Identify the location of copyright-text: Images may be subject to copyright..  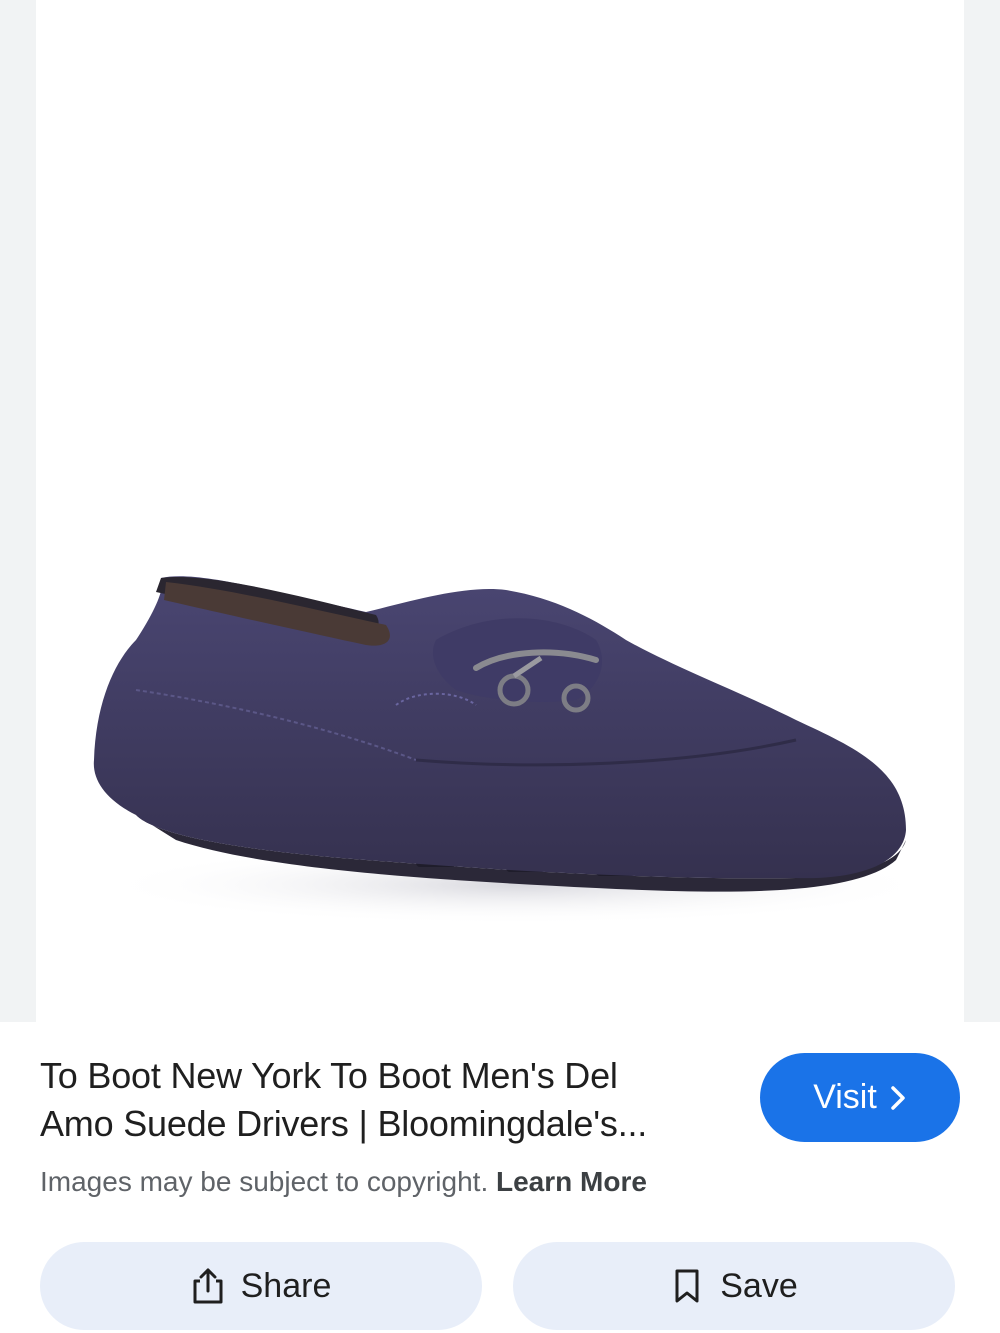
(264, 1181).